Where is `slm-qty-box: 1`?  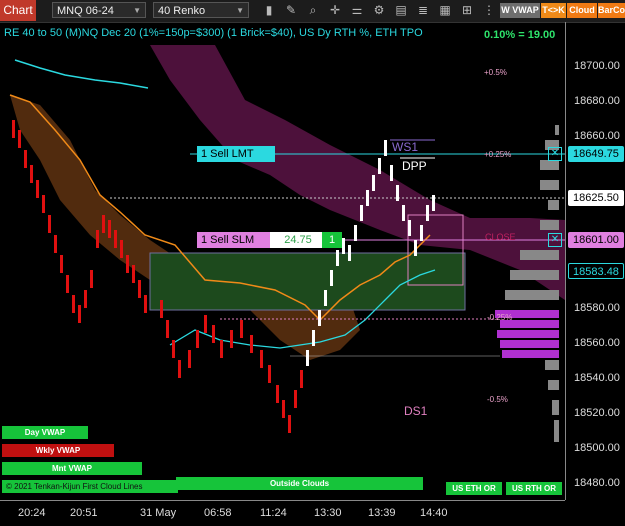 slm-qty-box: 1 is located at coordinates (332, 240).